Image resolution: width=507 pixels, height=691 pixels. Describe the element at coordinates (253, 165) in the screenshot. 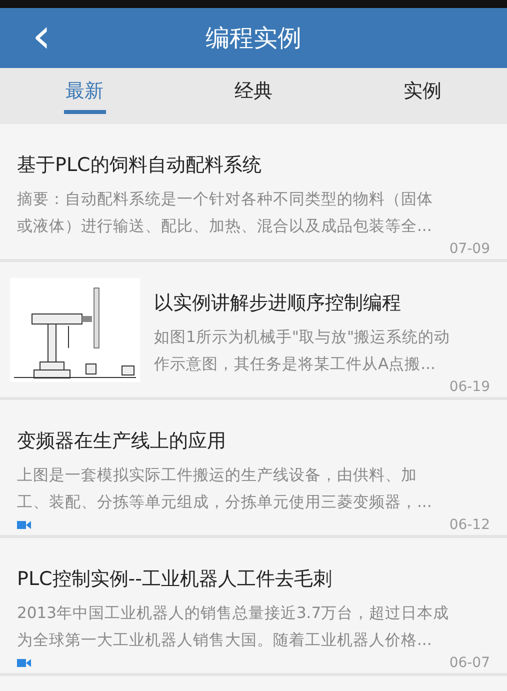

I see `article-title: 基于PLC的饲料自动配料系统` at that location.